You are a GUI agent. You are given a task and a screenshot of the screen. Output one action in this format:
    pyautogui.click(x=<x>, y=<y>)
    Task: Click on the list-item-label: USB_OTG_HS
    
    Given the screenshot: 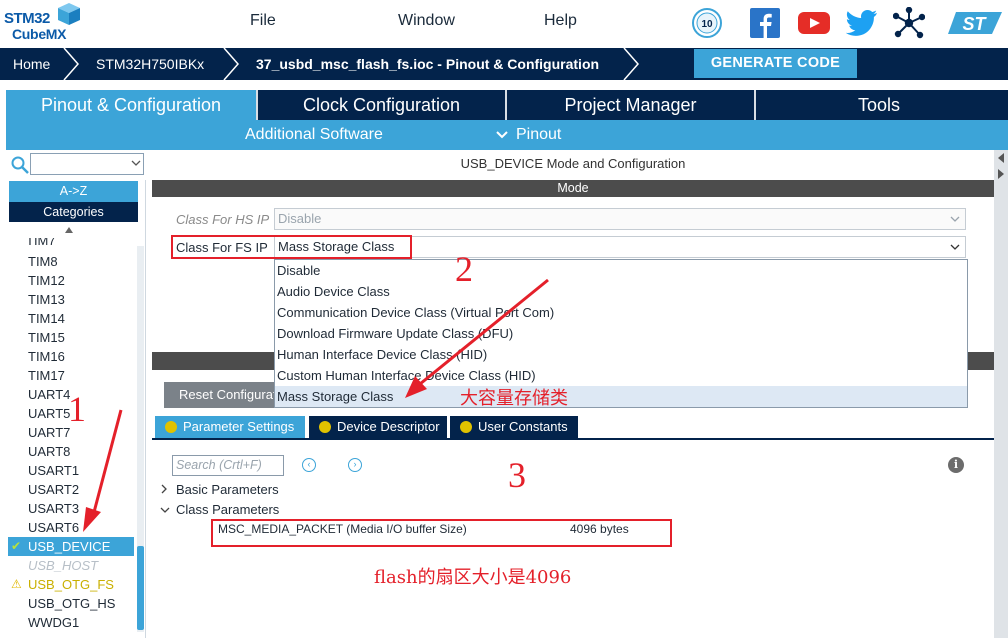 What is the action you would take?
    pyautogui.click(x=72, y=603)
    